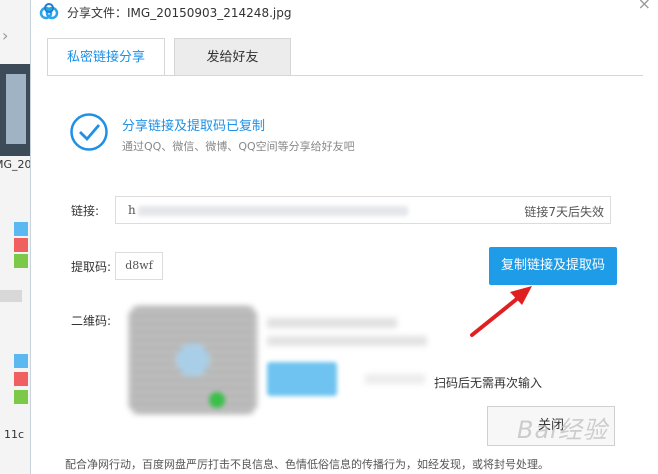 The width and height of the screenshot is (658, 474). Describe the element at coordinates (562, 430) in the screenshot. I see `baidu-jingyan-watermark: Bai经验` at that location.